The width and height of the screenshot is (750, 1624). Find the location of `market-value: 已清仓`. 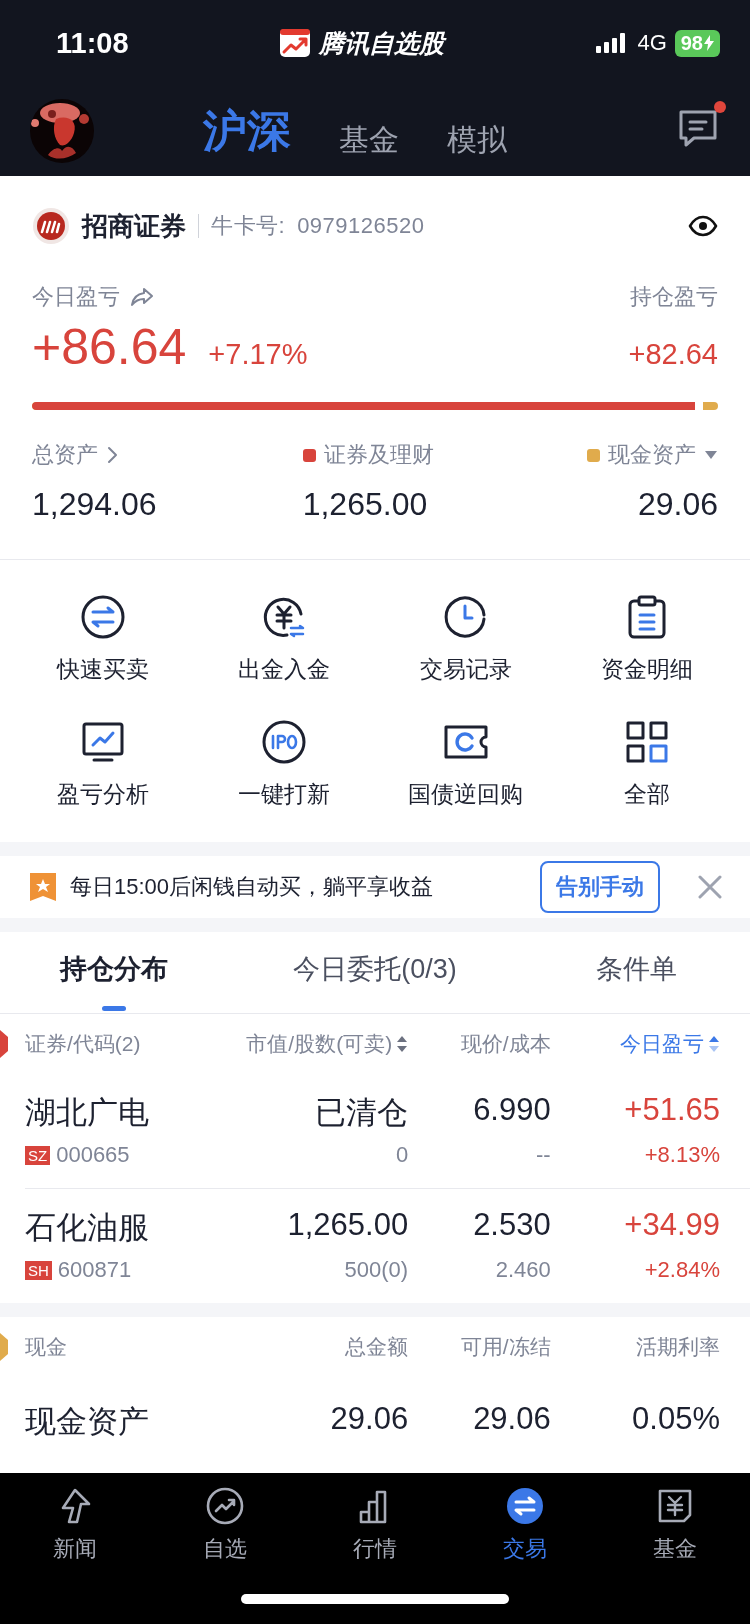

market-value: 已清仓 is located at coordinates (362, 1113).